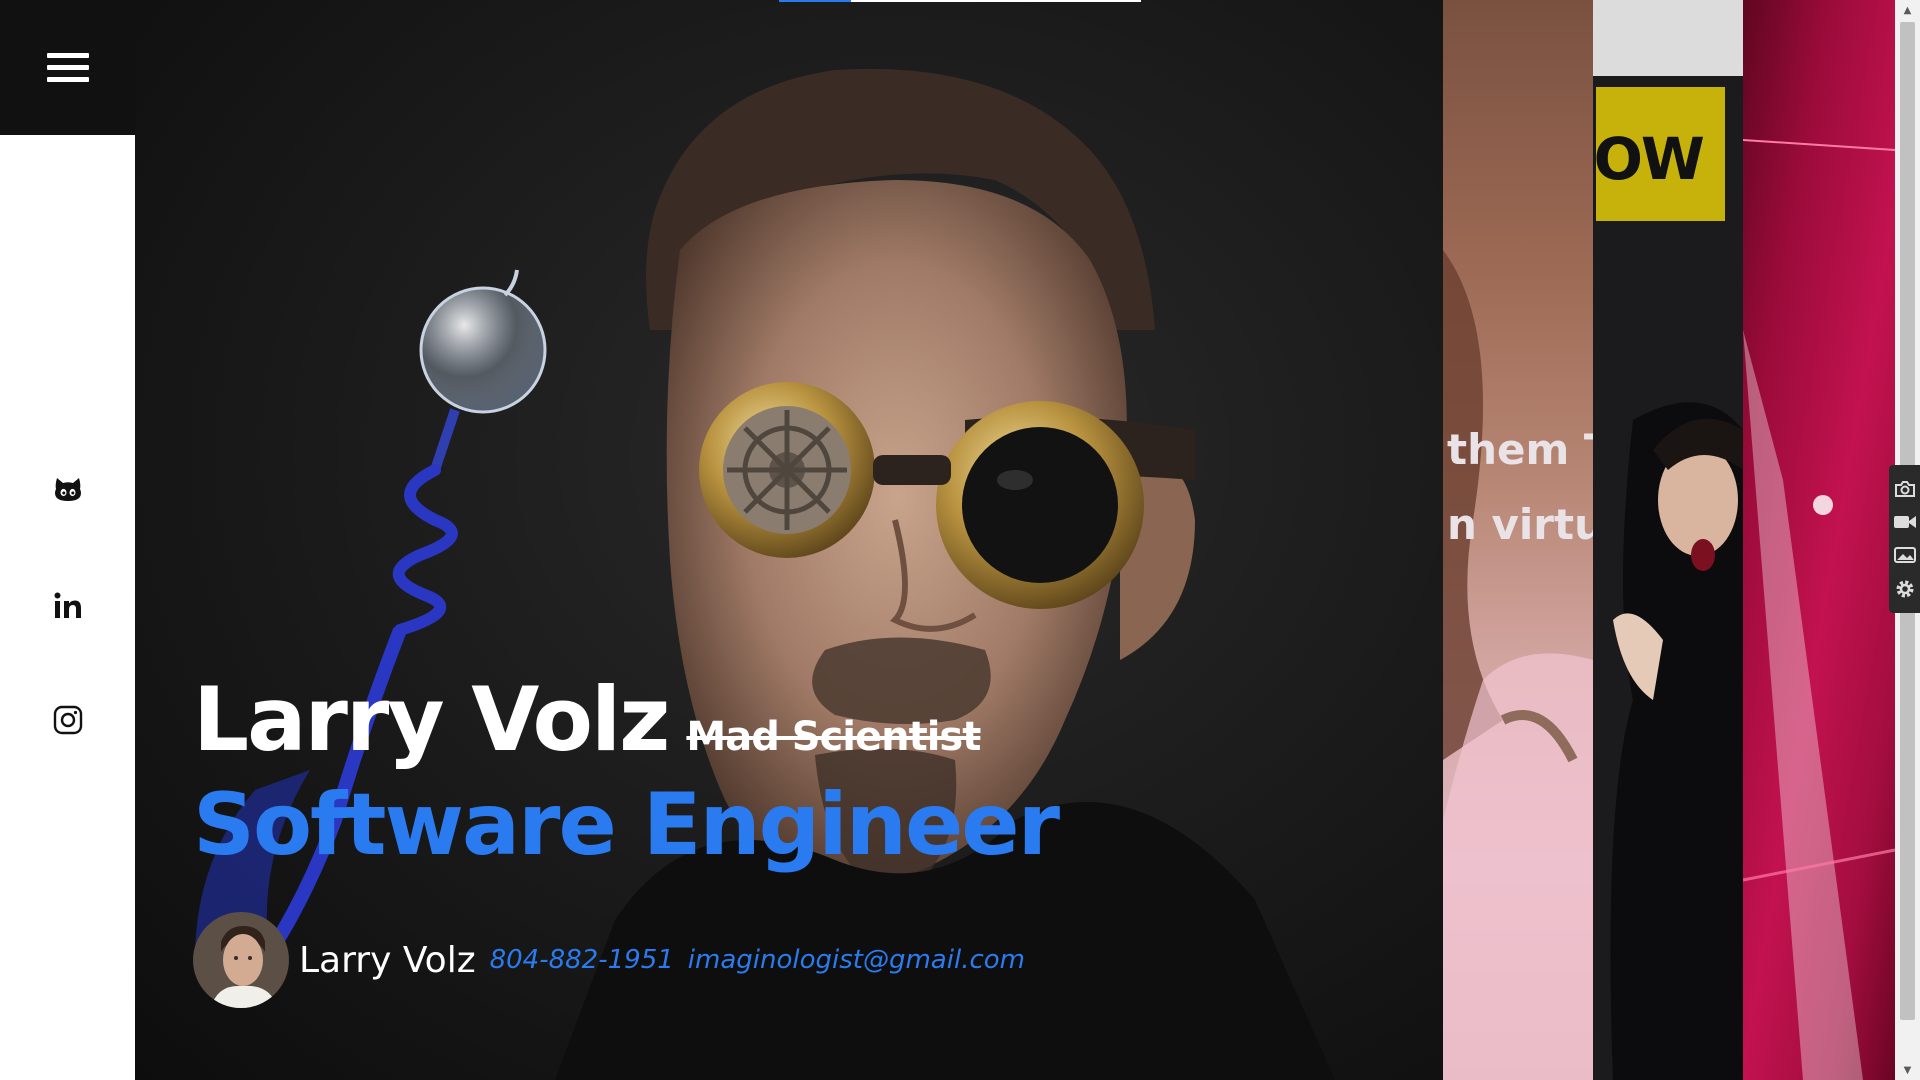  I want to click on linkedin-link, so click(67, 606).